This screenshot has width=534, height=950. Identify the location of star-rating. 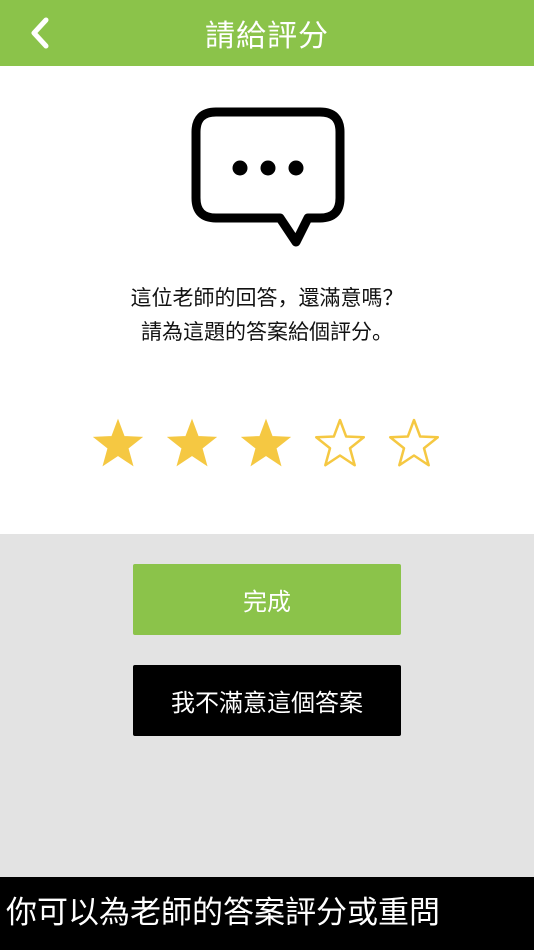
(270, 444).